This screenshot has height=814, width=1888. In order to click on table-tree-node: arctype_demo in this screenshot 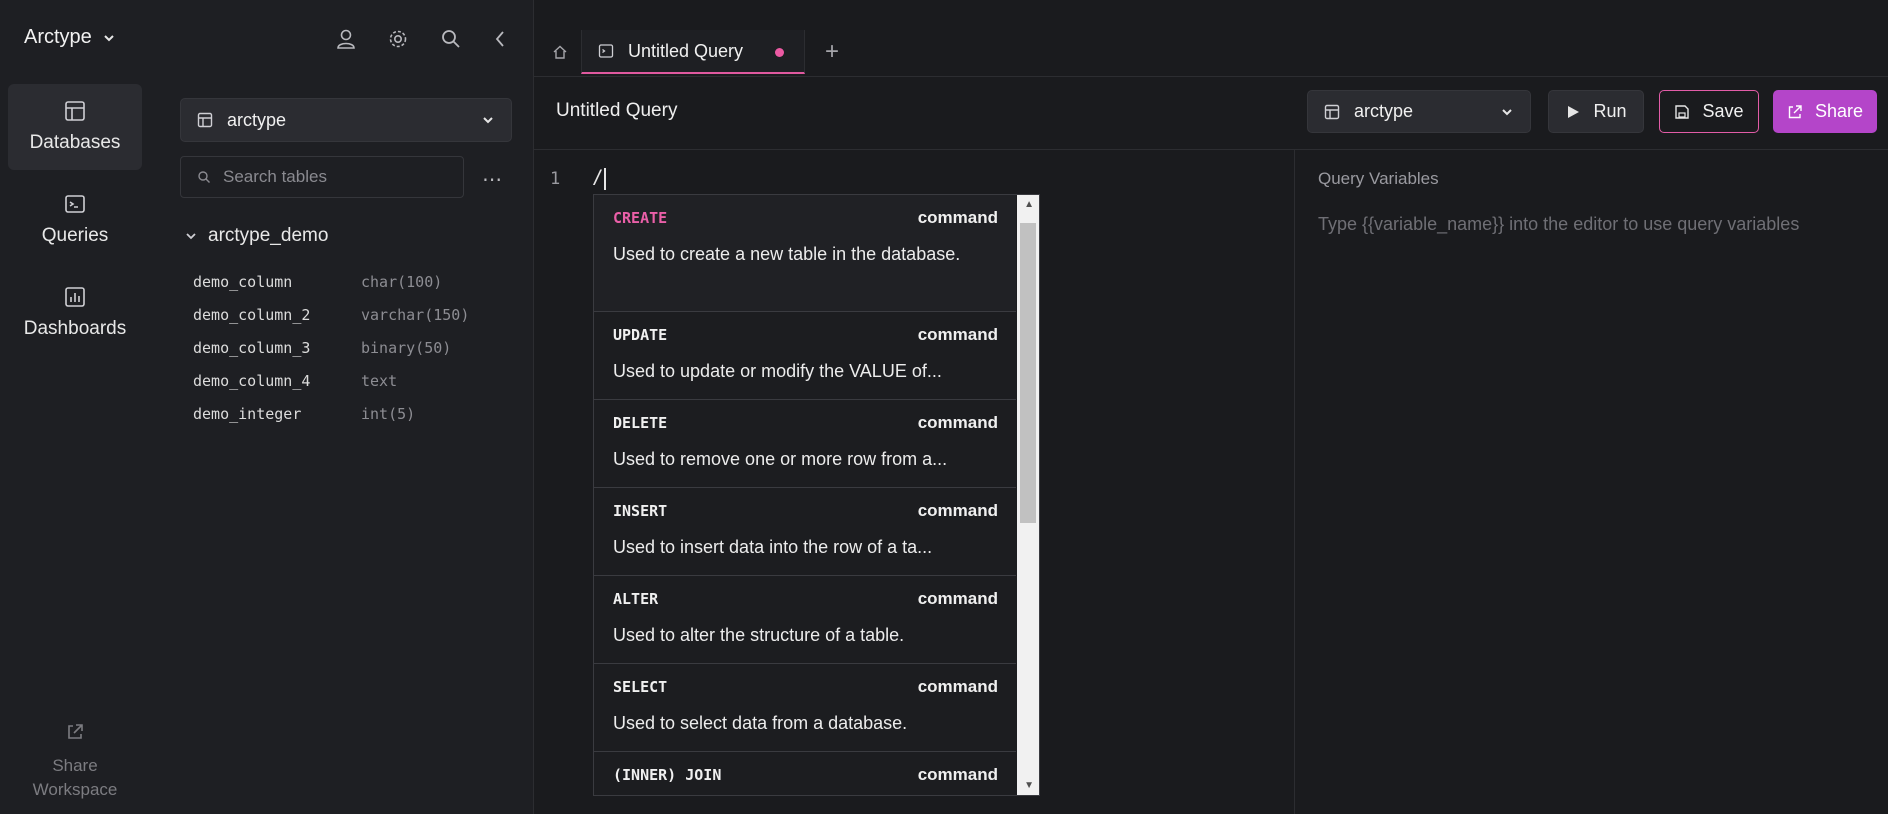, I will do `click(256, 236)`.